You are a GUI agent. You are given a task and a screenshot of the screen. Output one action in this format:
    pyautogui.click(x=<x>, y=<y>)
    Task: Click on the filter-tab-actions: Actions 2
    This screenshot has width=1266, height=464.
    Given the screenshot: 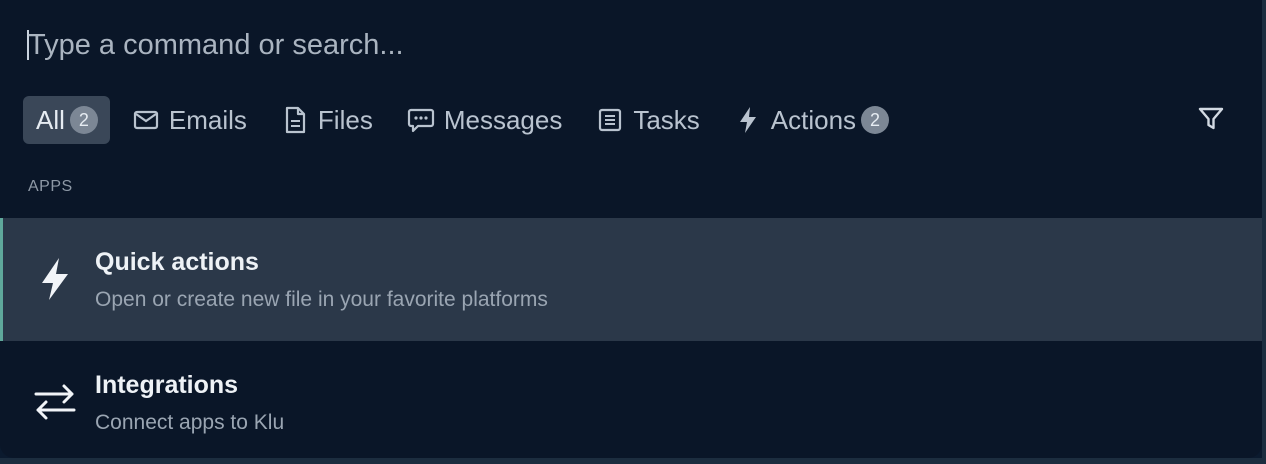 What is the action you would take?
    pyautogui.click(x=812, y=120)
    